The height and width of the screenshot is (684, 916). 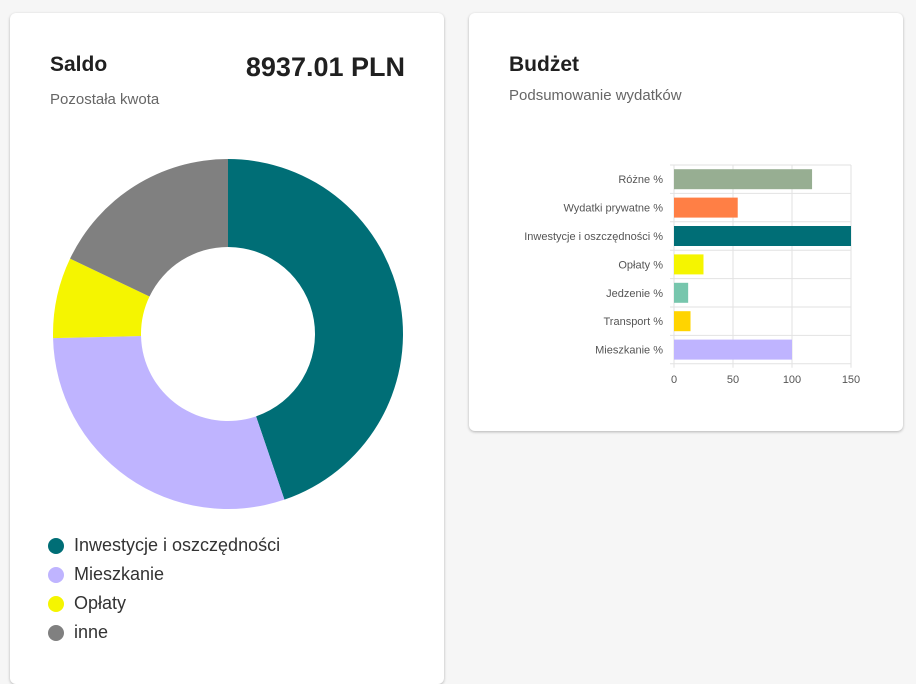 I want to click on y-tick-label: Inwestycje i oszczędności %, so click(x=593, y=237).